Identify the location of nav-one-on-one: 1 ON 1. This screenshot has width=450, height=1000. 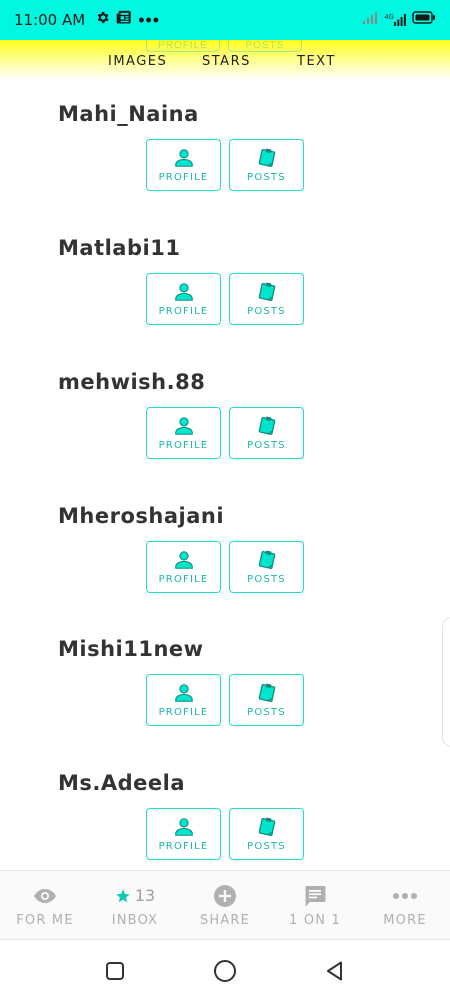
(315, 905).